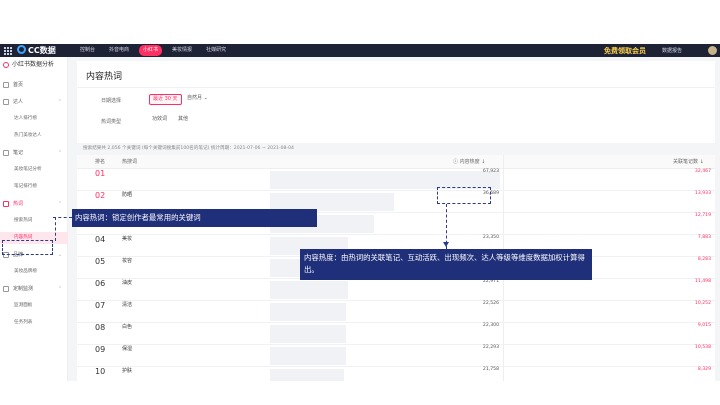  Describe the element at coordinates (100, 239) in the screenshot. I see `rank-cell: 04` at that location.